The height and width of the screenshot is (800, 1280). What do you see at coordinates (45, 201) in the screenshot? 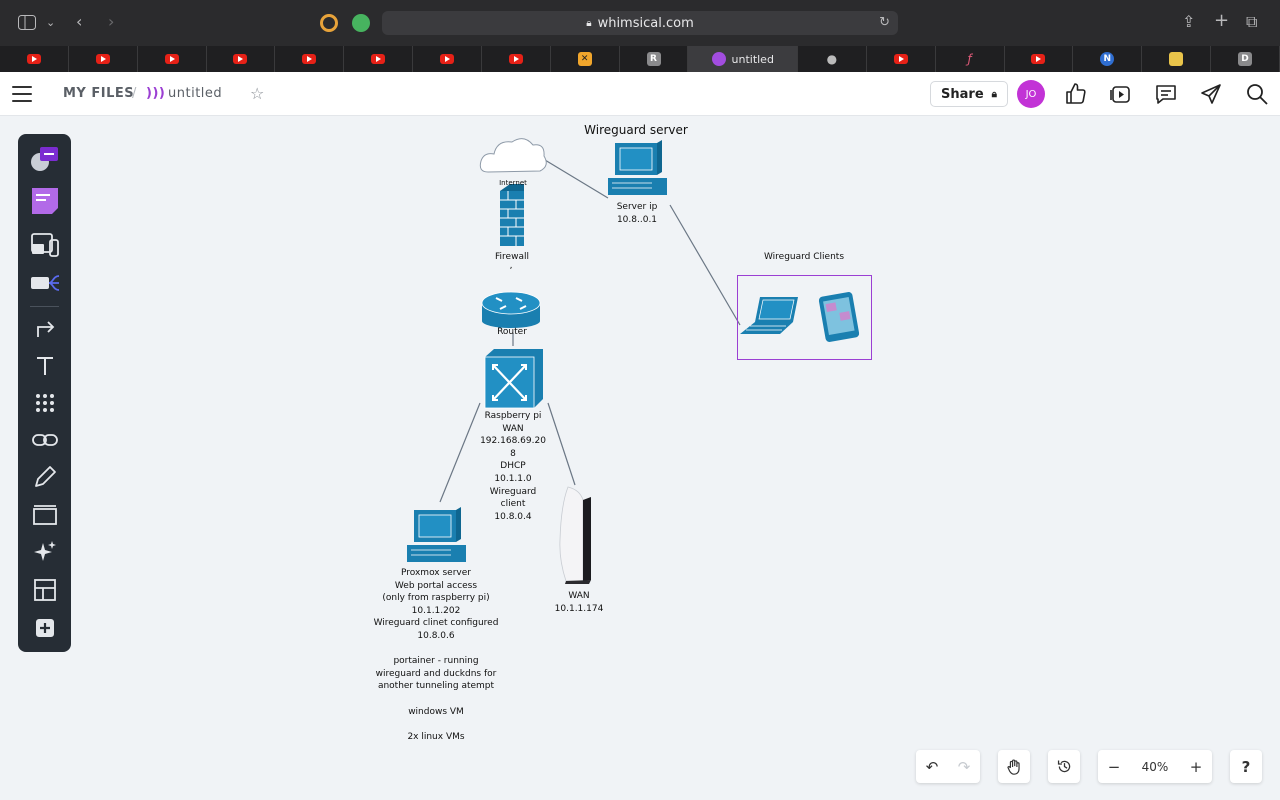
I see `sticky-note-tool` at bounding box center [45, 201].